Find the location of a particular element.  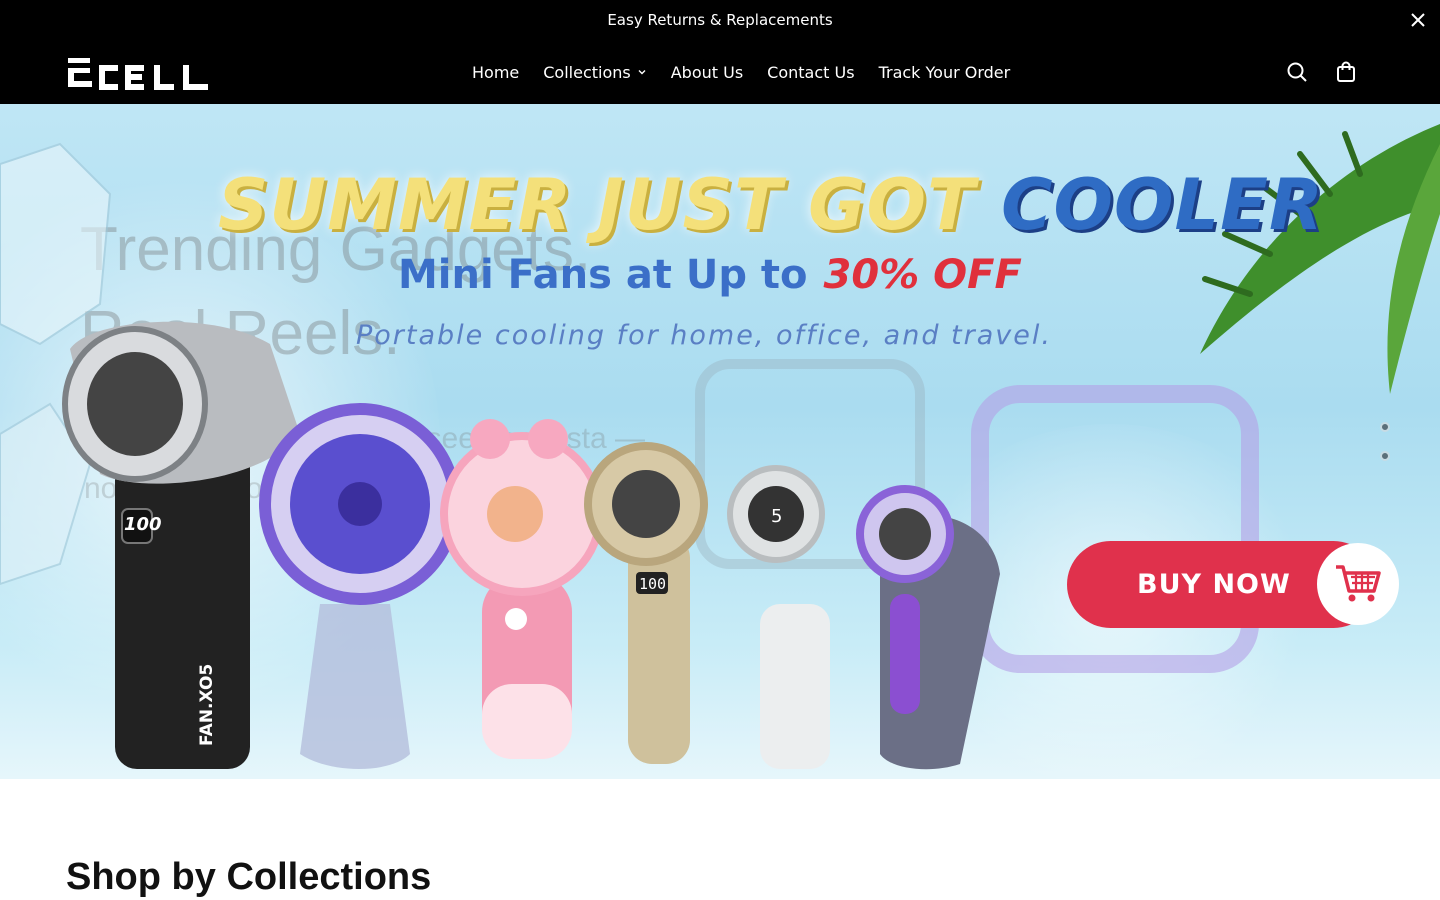

fan-display-gold: 100 is located at coordinates (652, 584).